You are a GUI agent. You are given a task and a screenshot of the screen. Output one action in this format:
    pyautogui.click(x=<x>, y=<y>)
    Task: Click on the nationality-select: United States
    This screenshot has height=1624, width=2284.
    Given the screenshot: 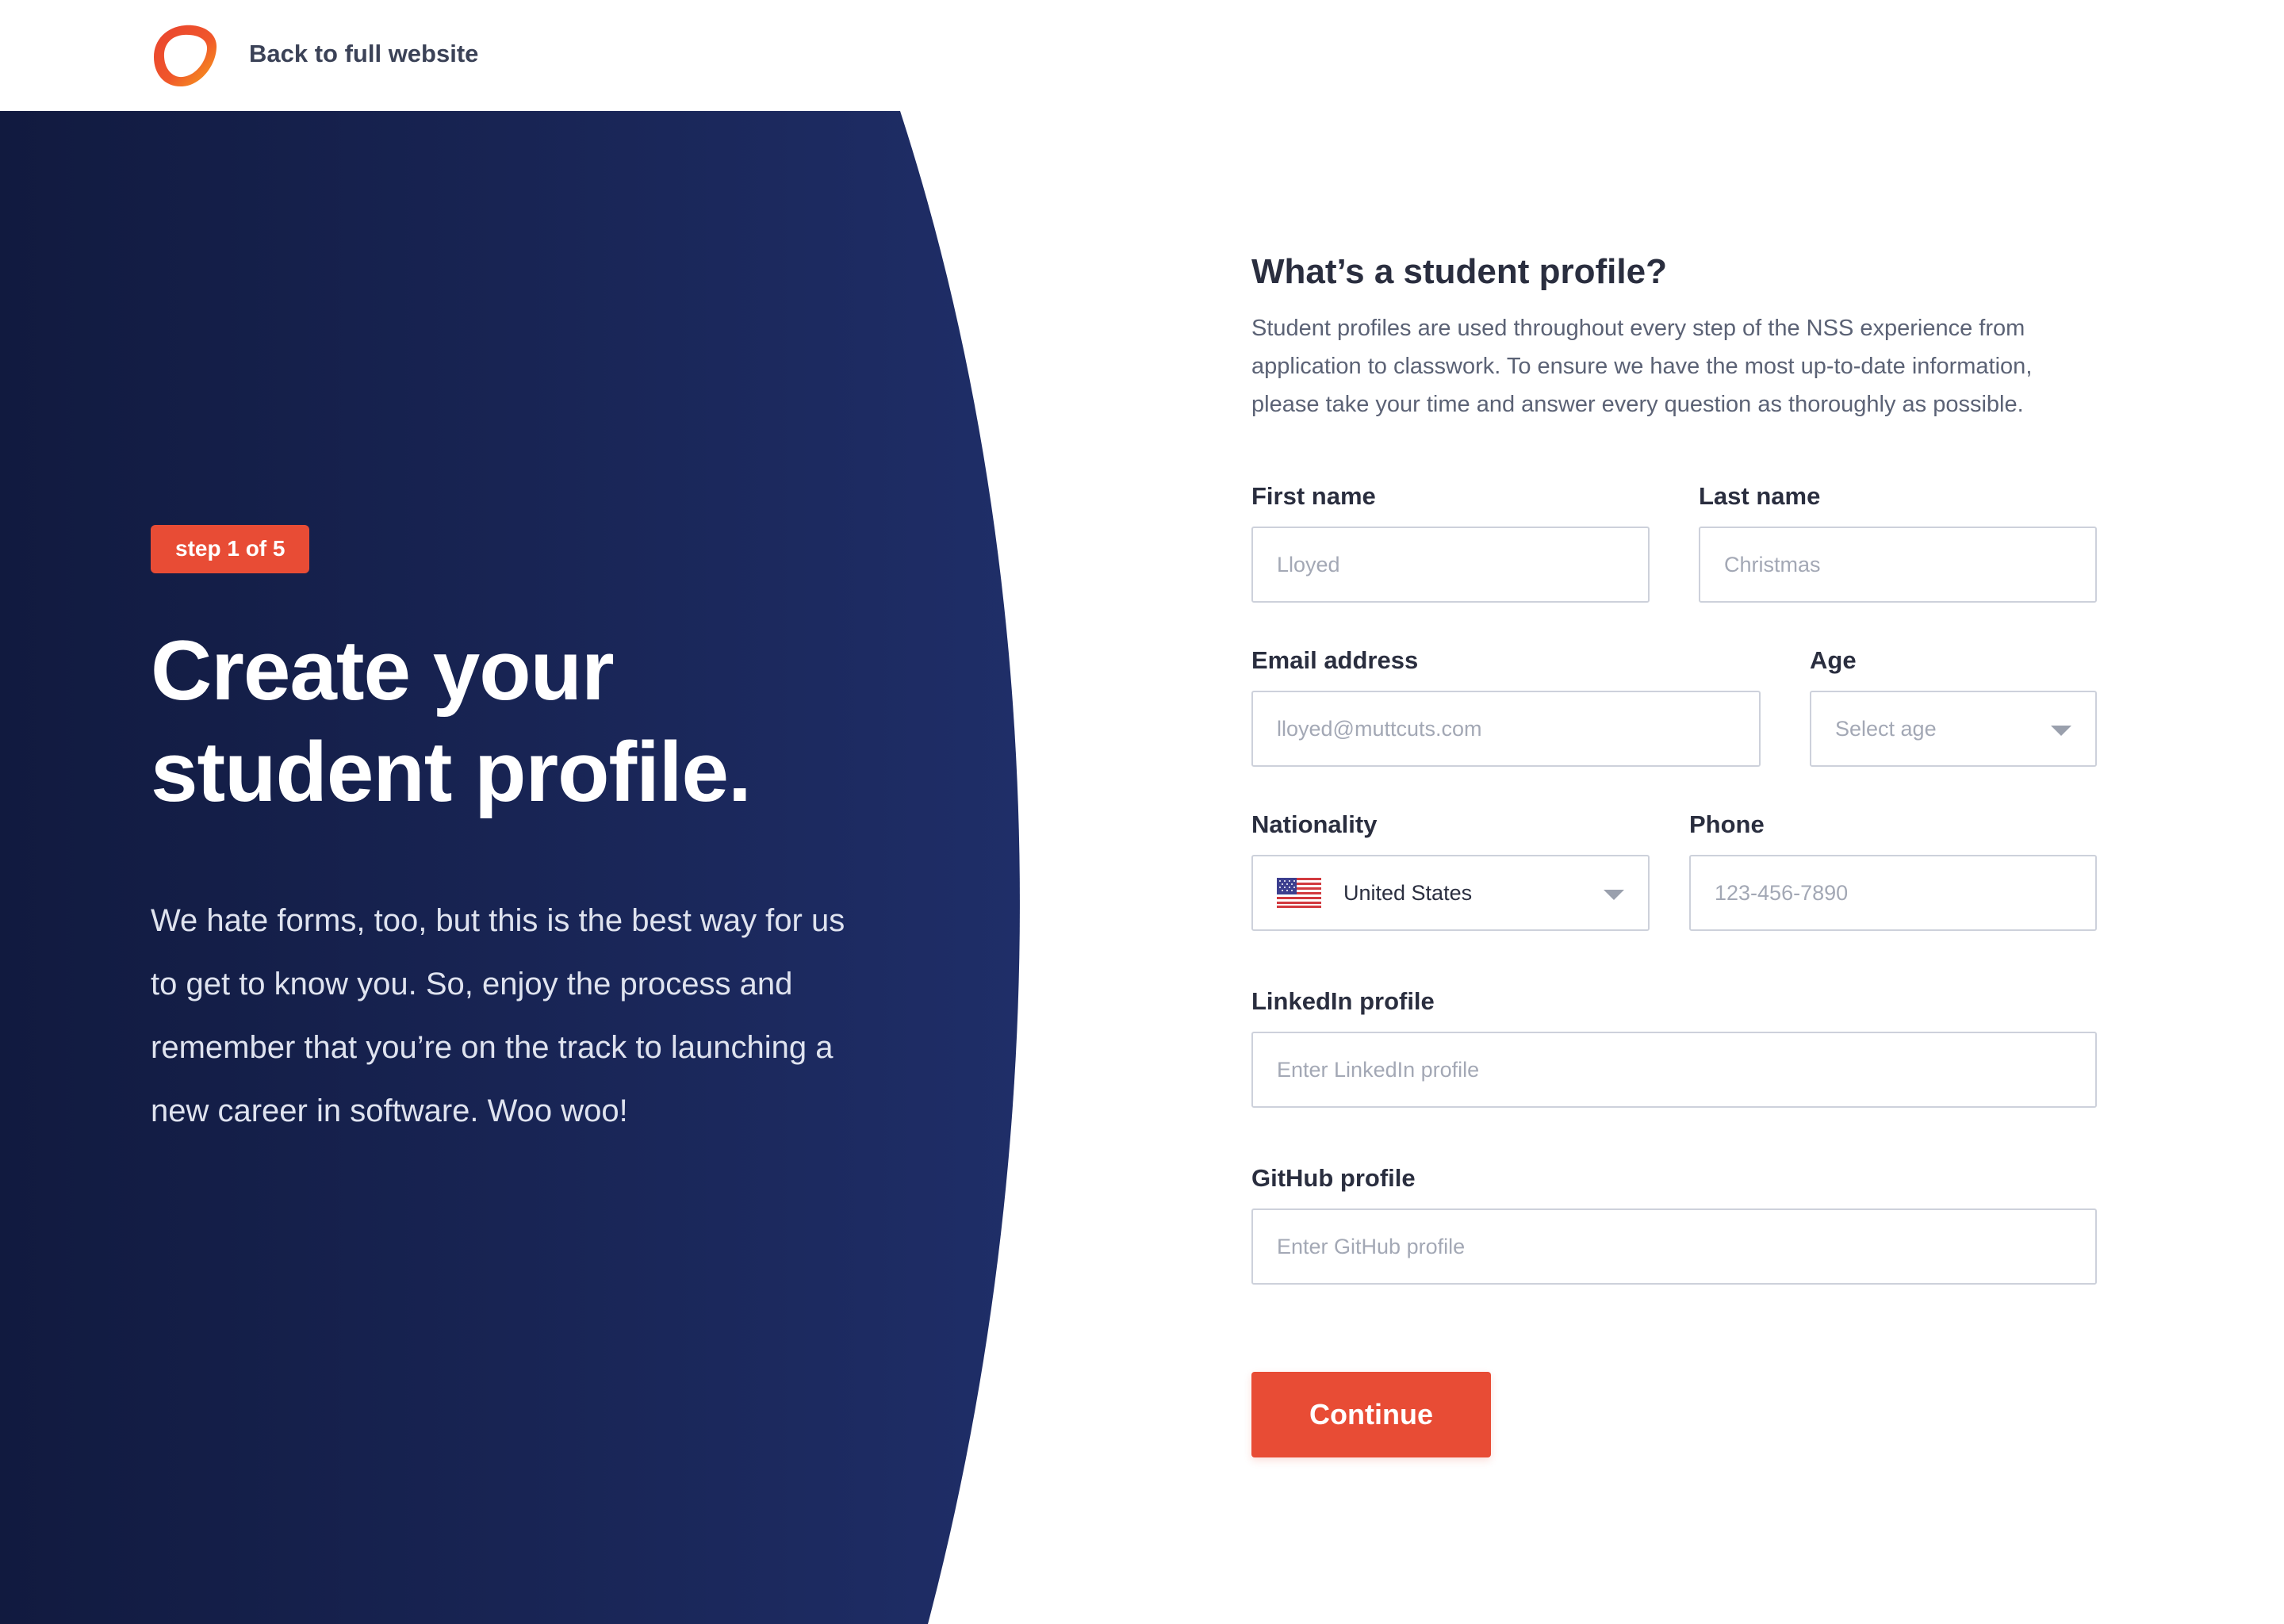 What is the action you would take?
    pyautogui.click(x=1450, y=893)
    